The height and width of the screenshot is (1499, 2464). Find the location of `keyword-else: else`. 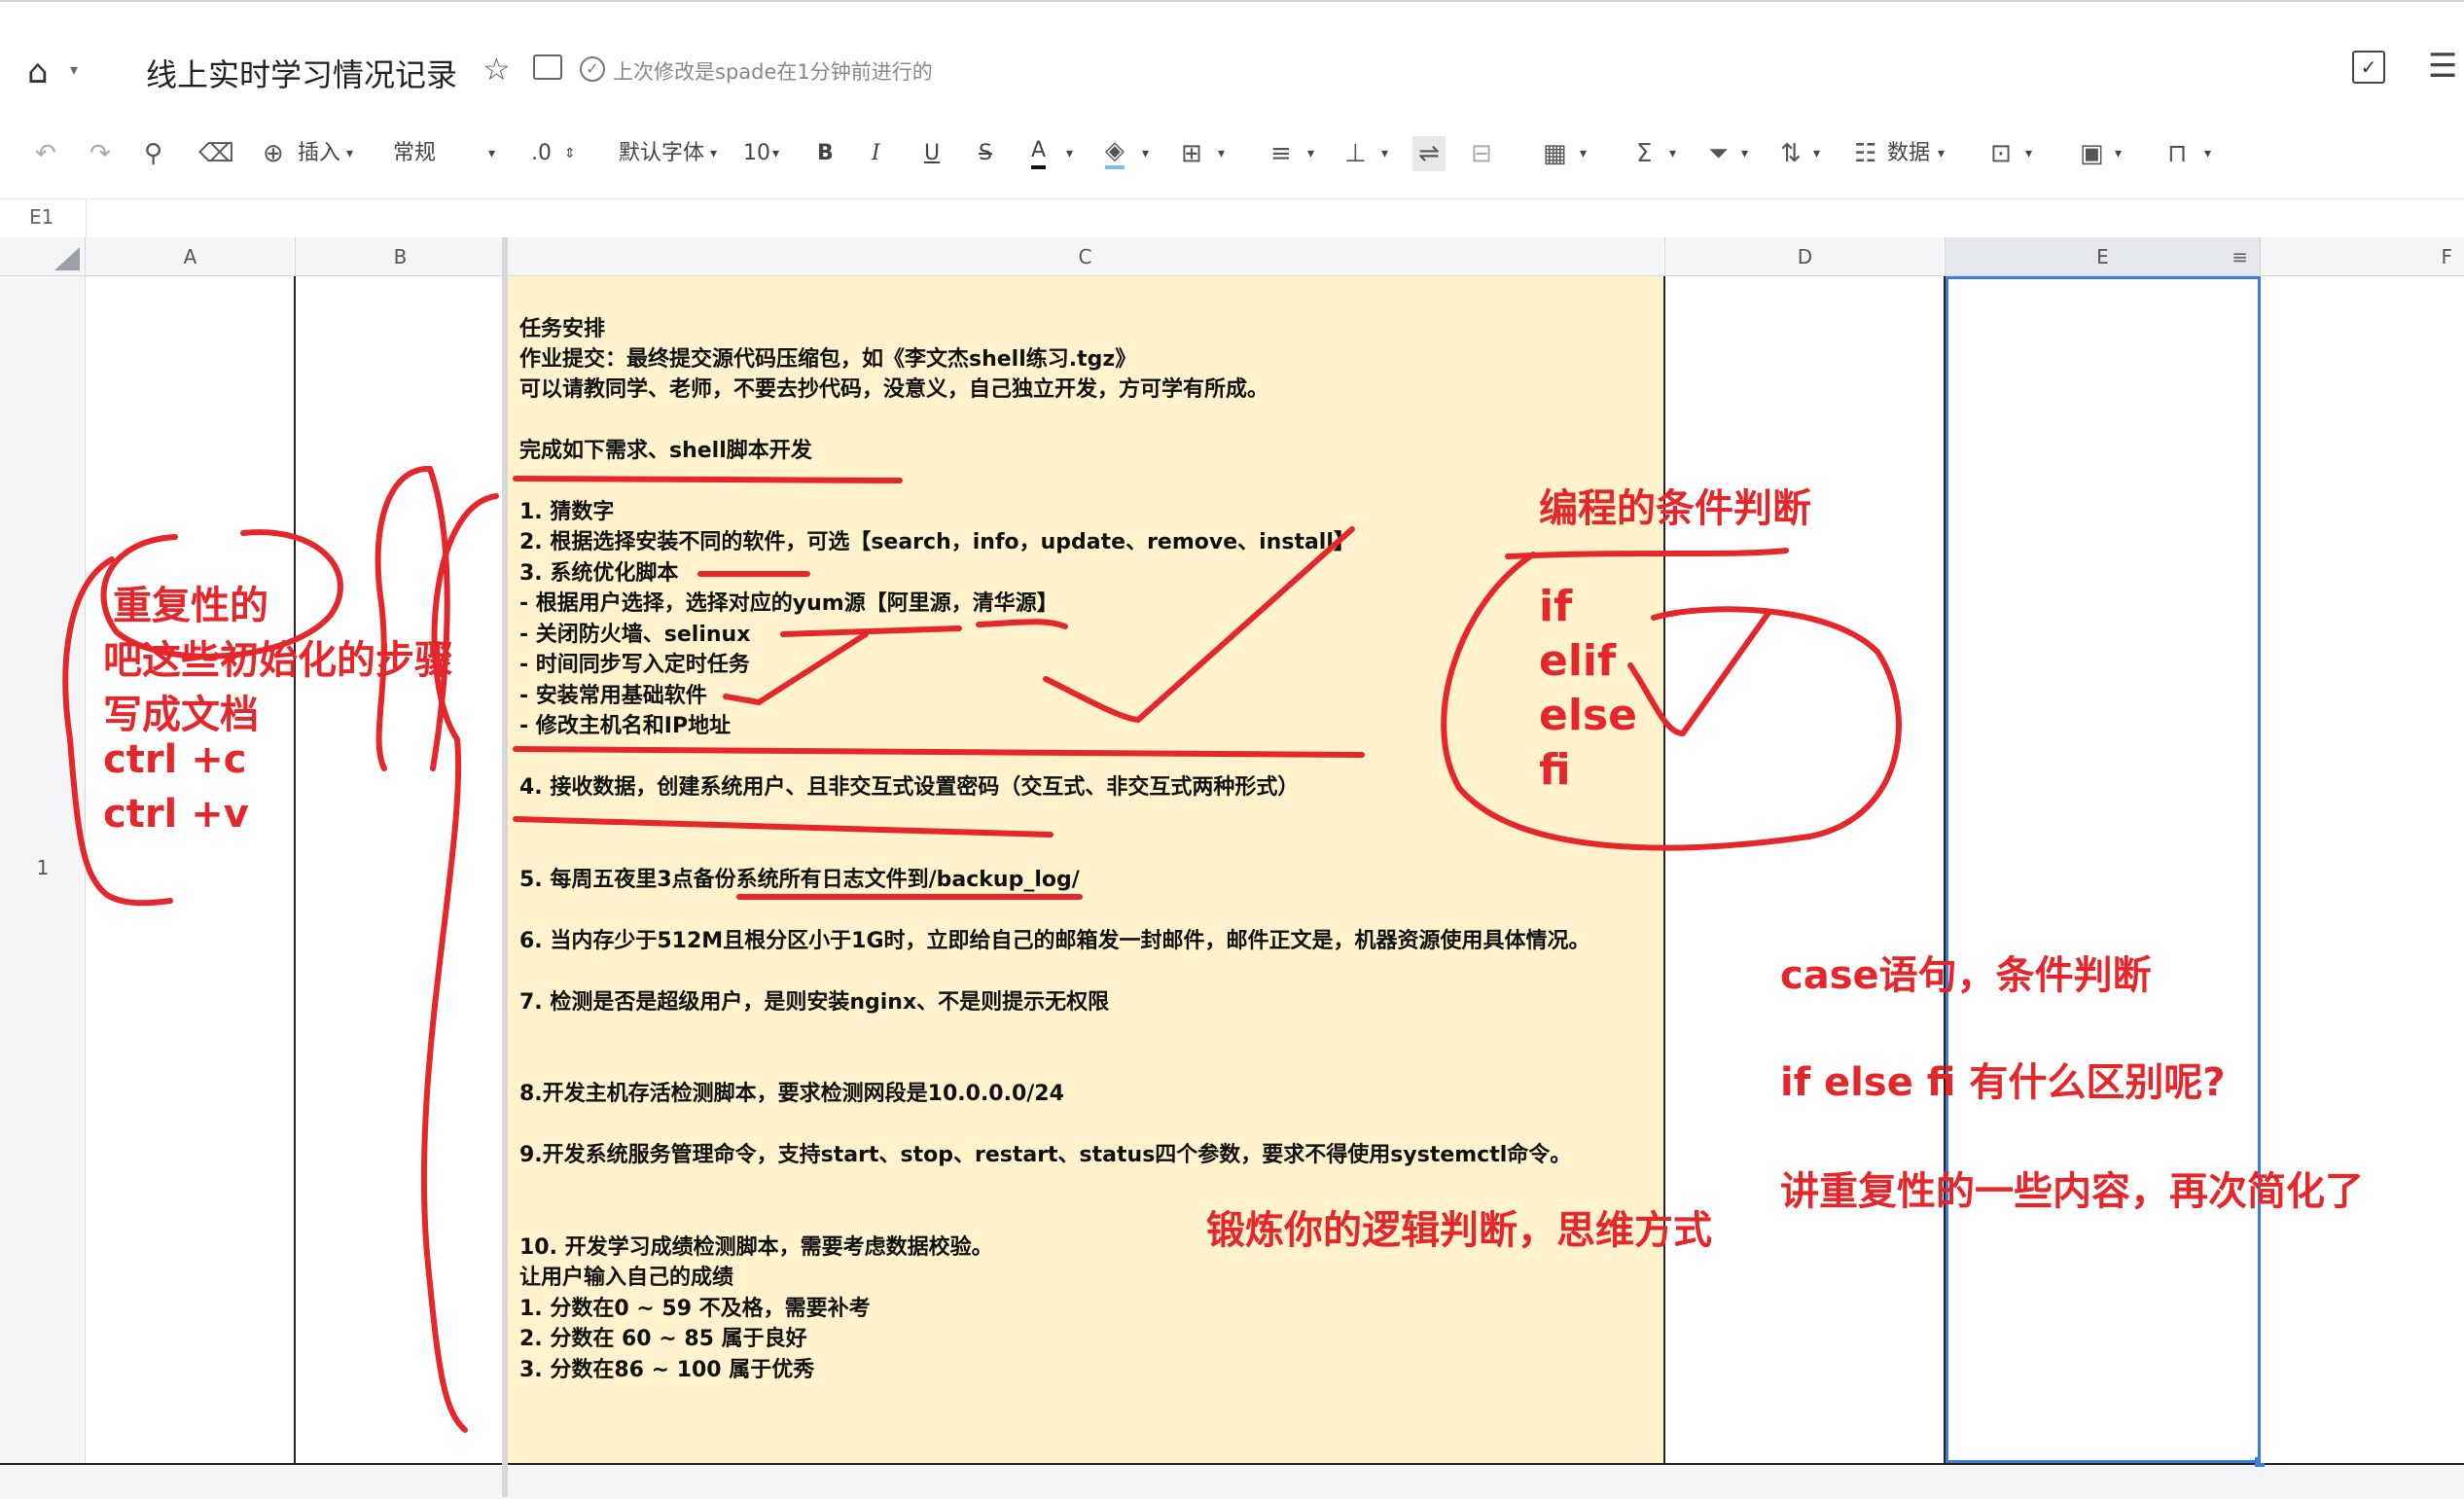

keyword-else: else is located at coordinates (1588, 716).